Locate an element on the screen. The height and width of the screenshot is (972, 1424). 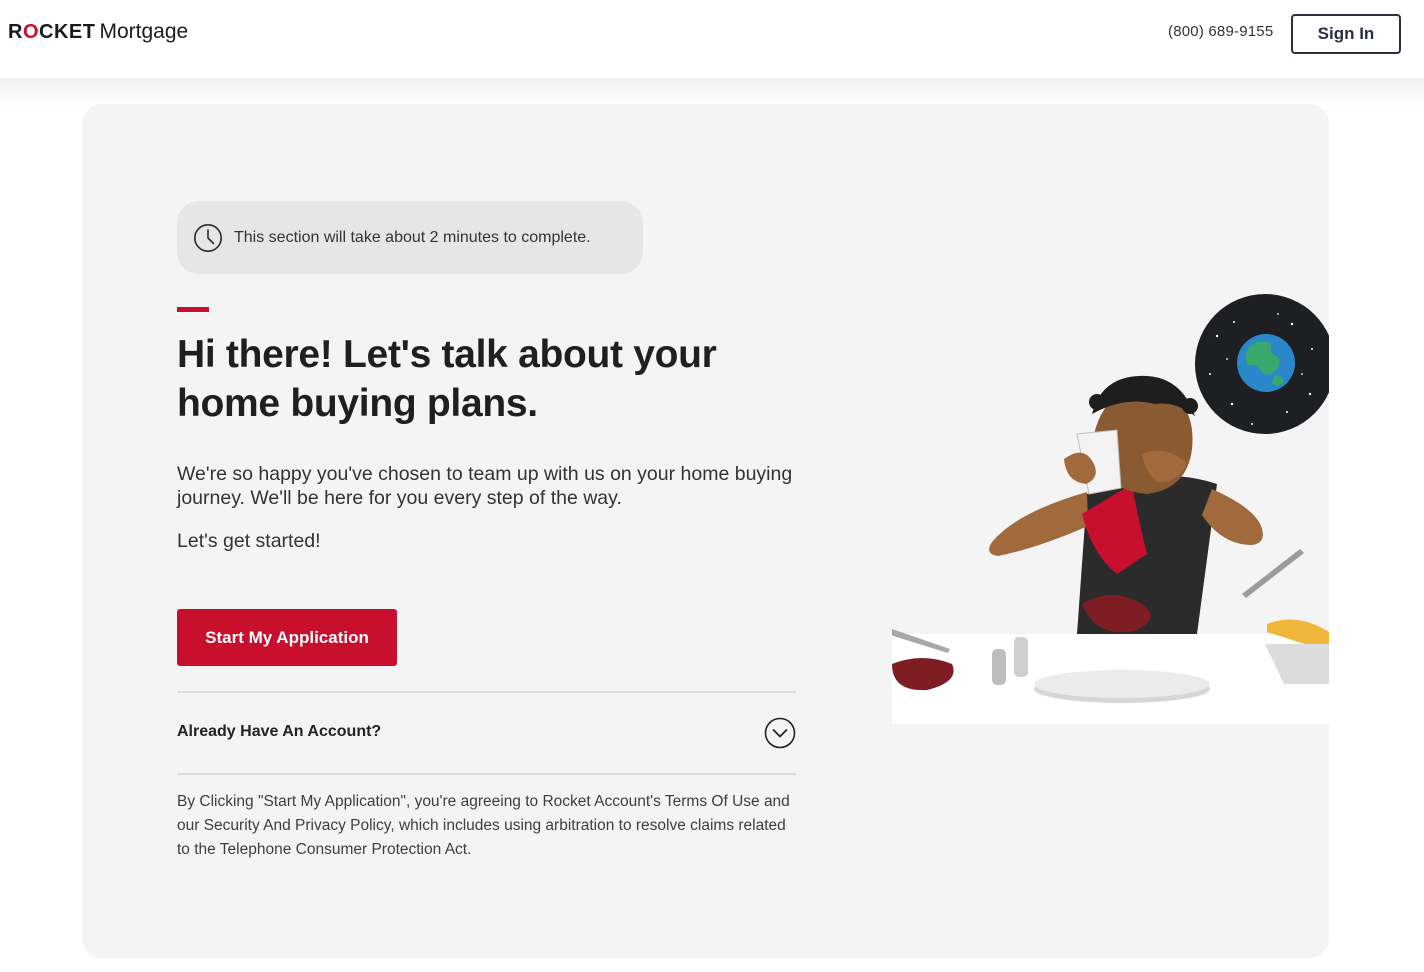
phone-number-link: (800) 689-9155 is located at coordinates (1220, 31).